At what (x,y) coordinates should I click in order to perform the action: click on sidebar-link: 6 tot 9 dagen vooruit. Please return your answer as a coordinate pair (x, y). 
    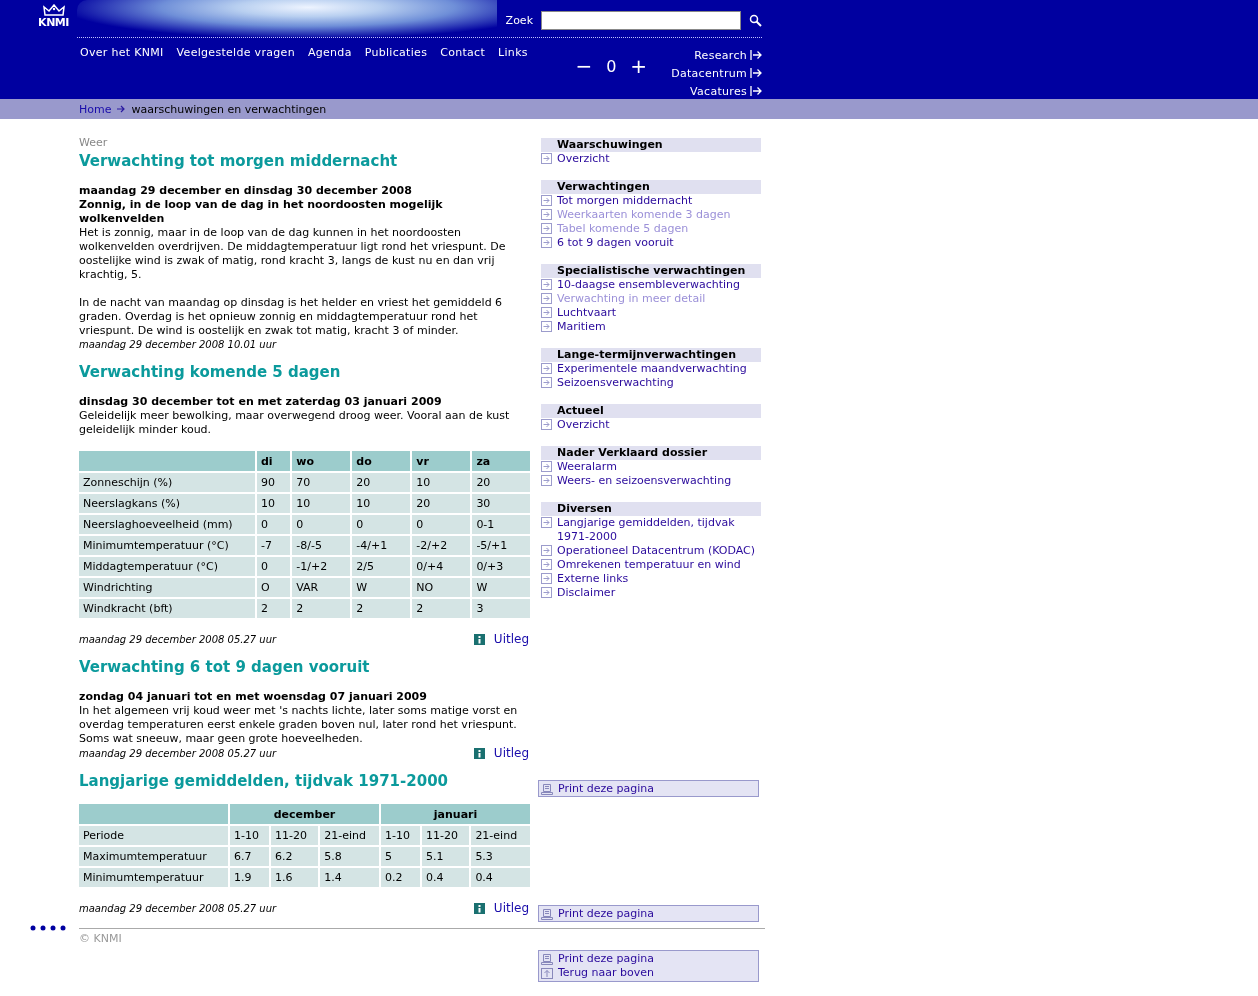
    Looking at the image, I should click on (615, 243).